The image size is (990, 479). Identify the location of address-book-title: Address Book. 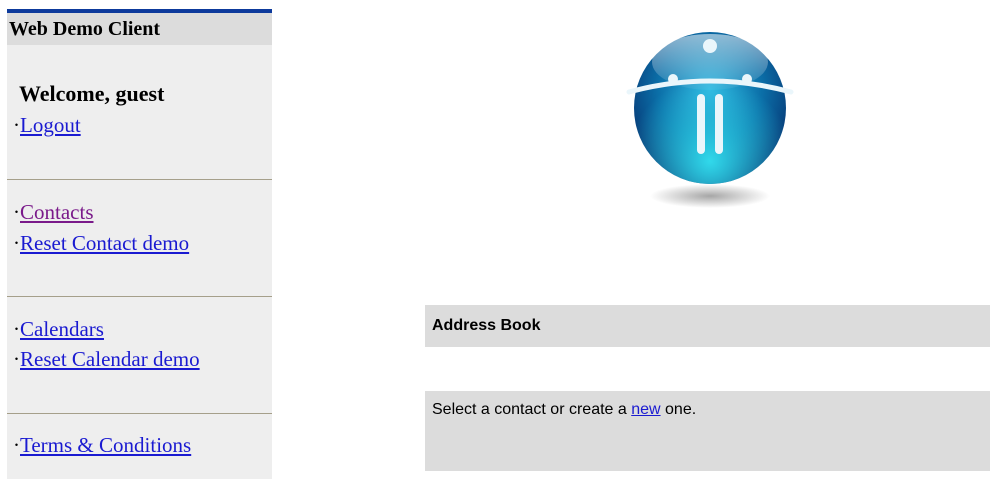
(707, 326).